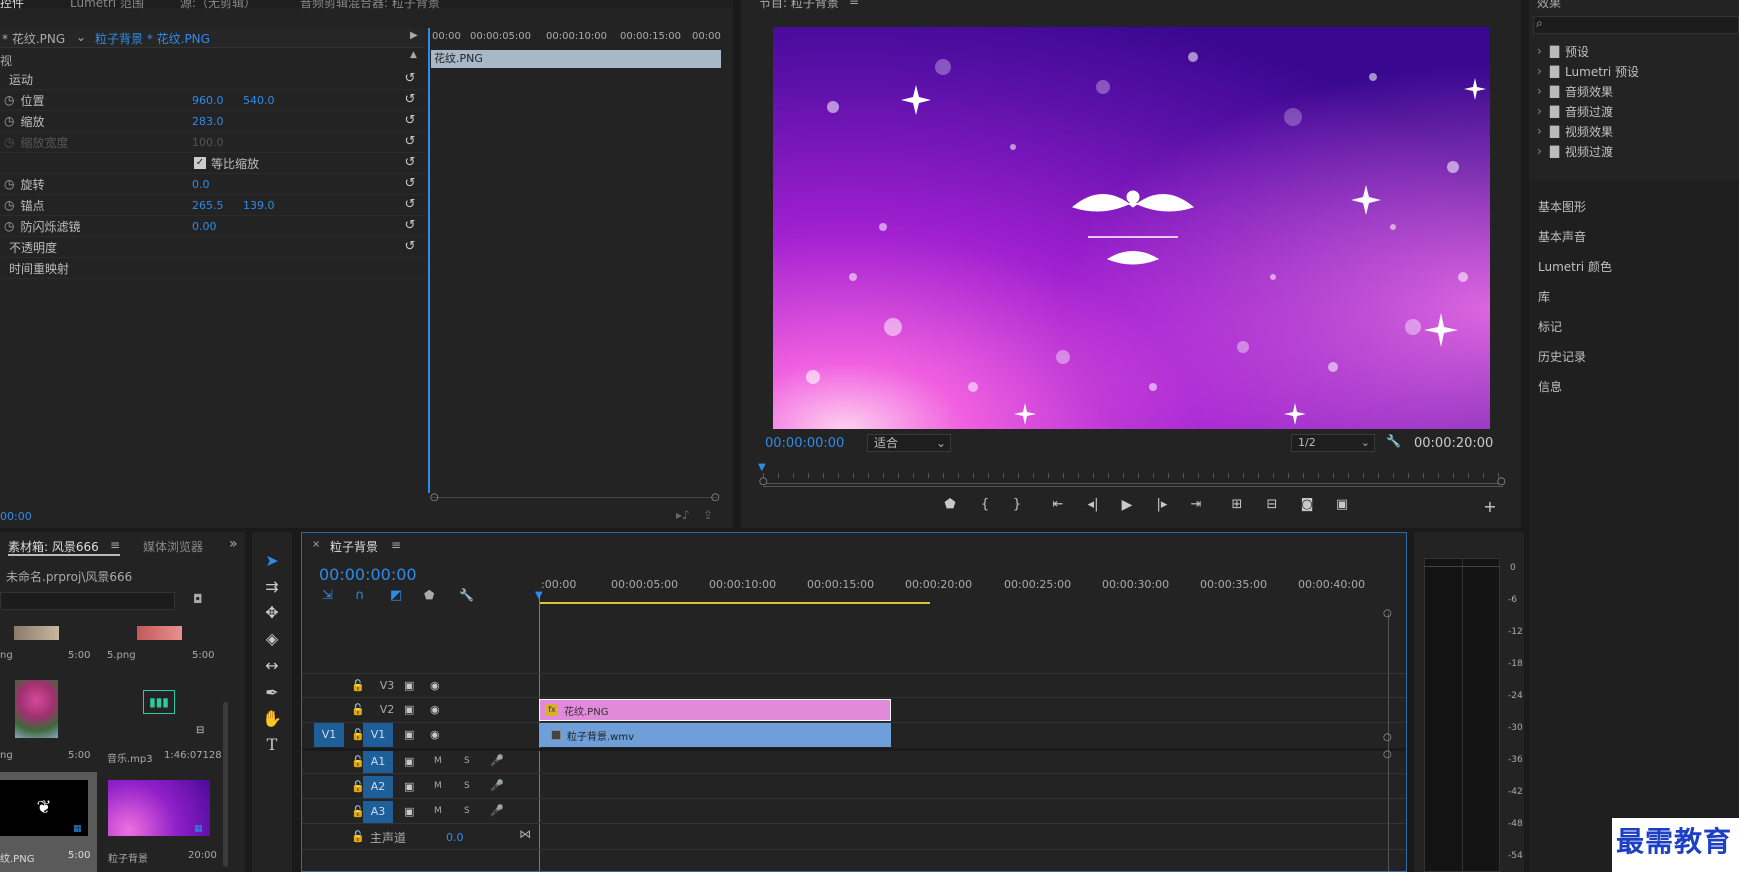 This screenshot has height=872, width=1739. I want to click on ec-timecode: 00:00, so click(16, 516).